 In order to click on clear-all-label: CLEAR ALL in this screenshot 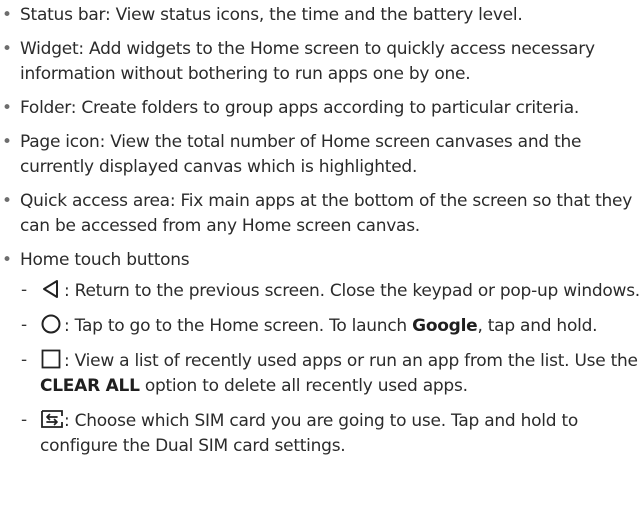, I will do `click(90, 386)`.